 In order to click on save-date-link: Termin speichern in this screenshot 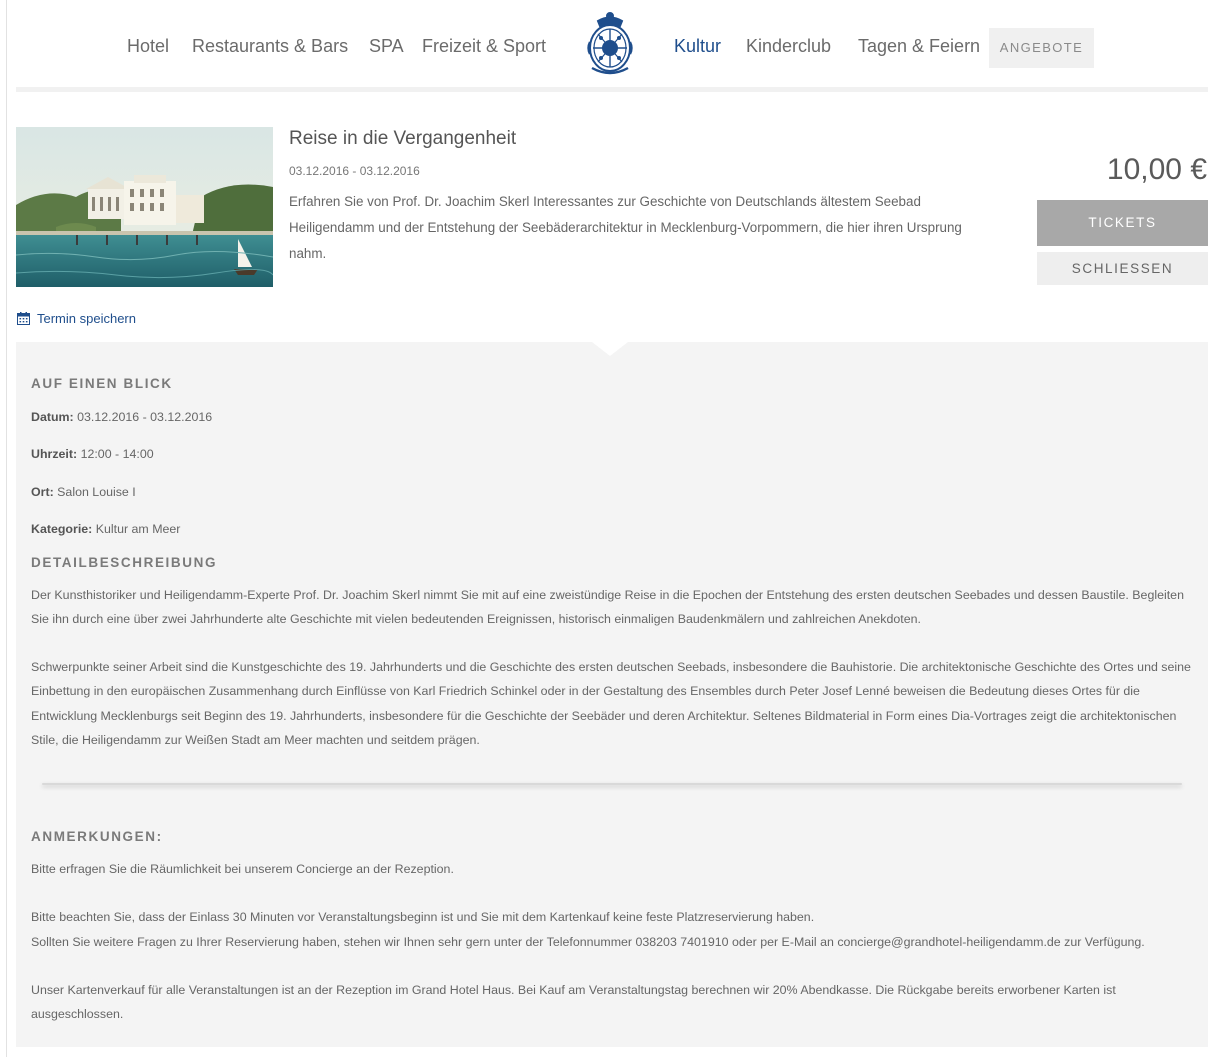, I will do `click(76, 318)`.